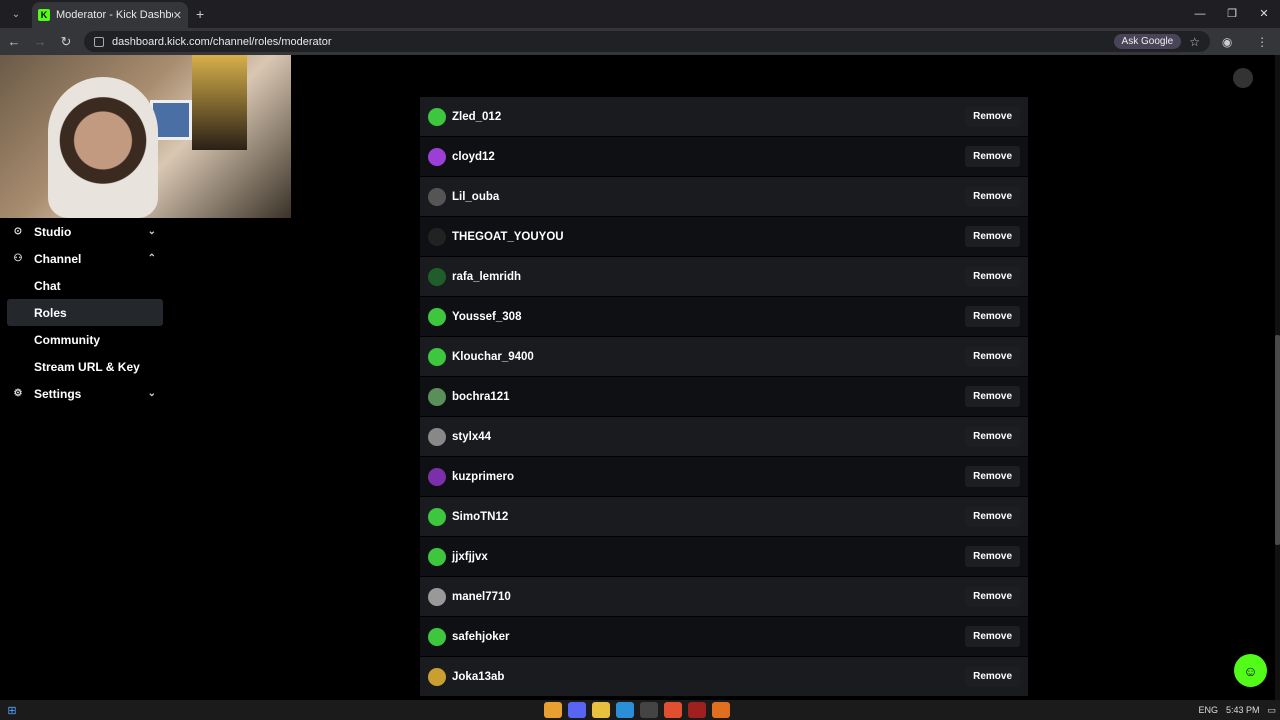  Describe the element at coordinates (18, 258) in the screenshot. I see `channel-icon: ⚇` at that location.